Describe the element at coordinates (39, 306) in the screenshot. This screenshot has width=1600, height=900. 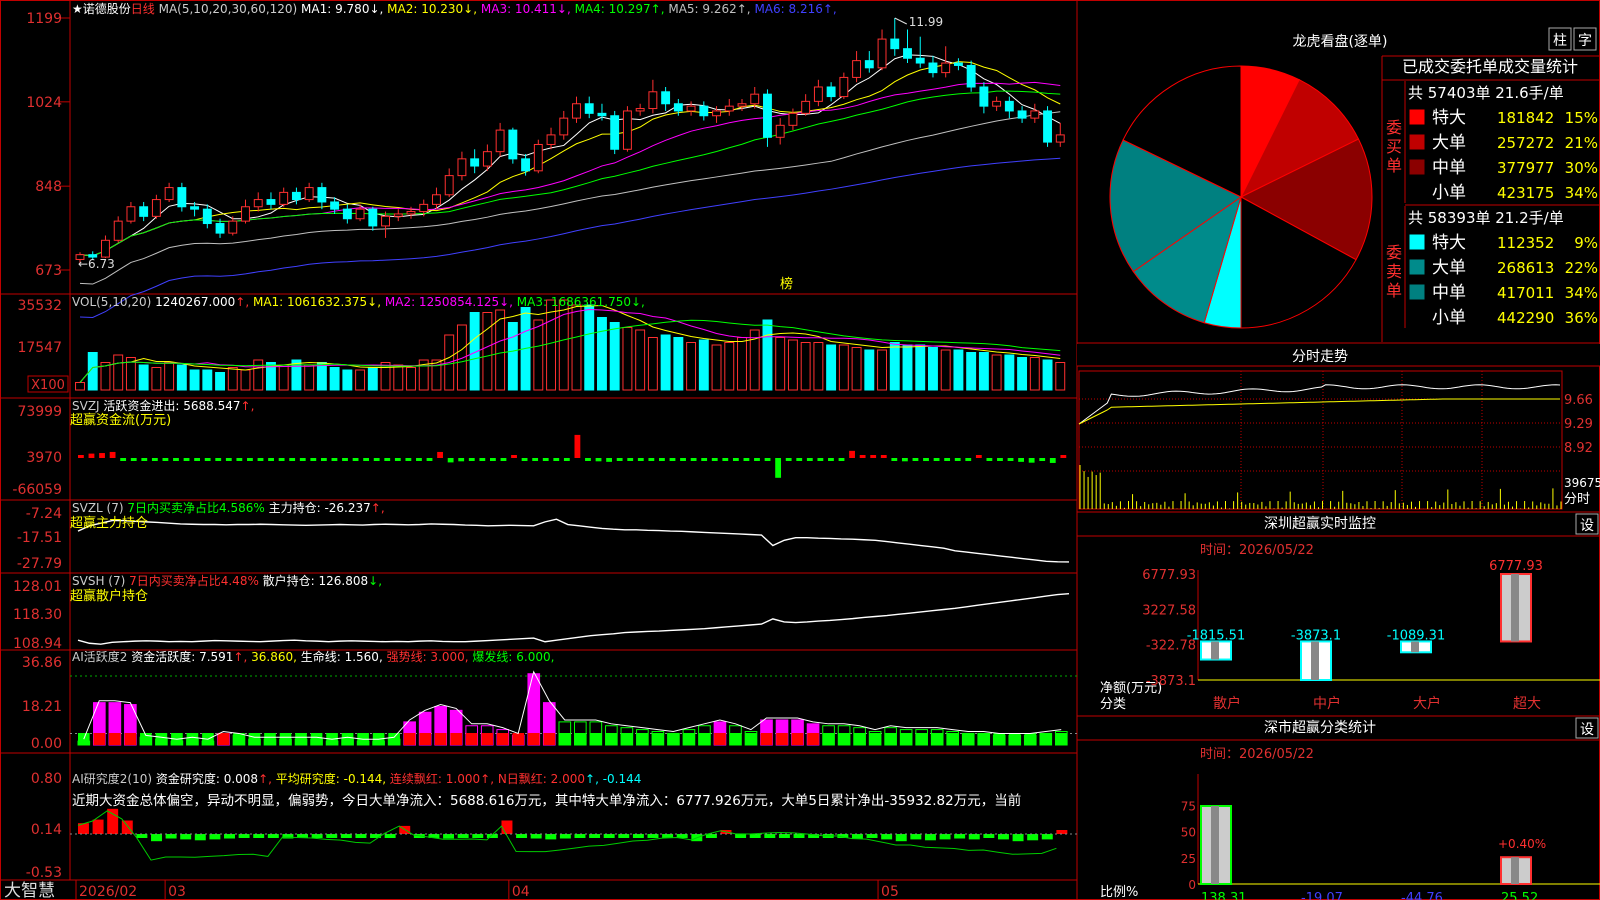
I see `vol-ytick-label: 35532` at that location.